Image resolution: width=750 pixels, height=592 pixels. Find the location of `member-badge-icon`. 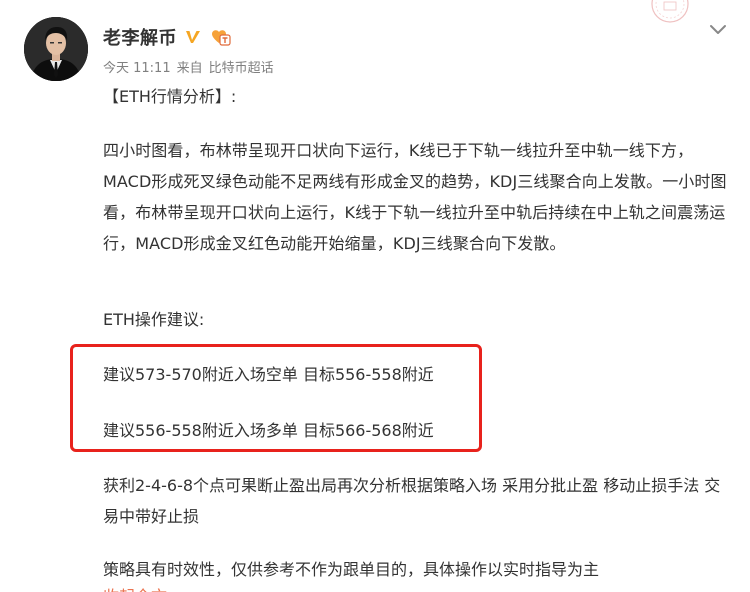

member-badge-icon is located at coordinates (220, 37).